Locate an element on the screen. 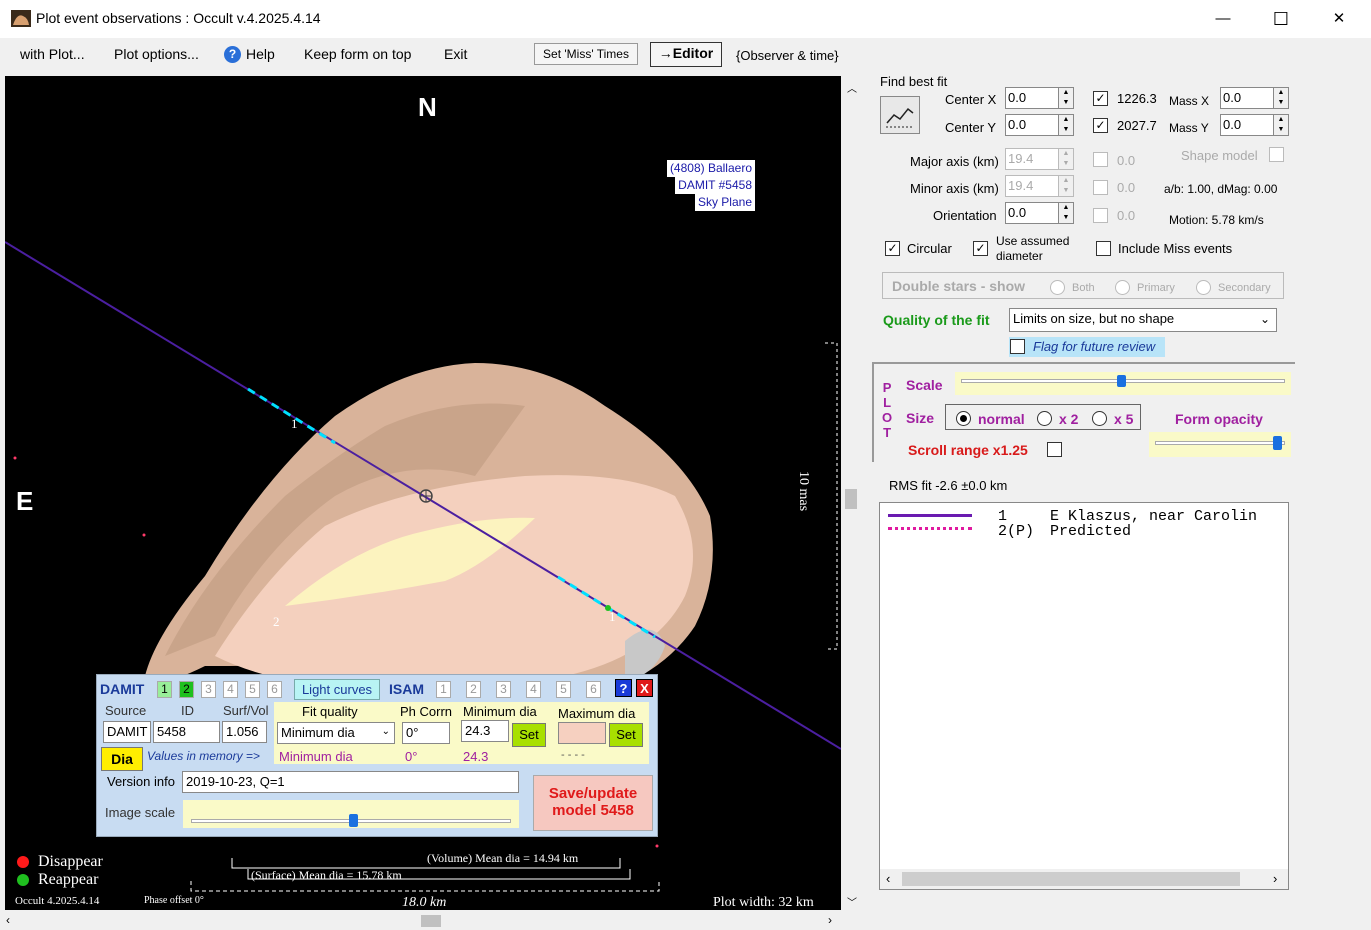 This screenshot has height=930, width=1371. min-dia-field: 24.3 is located at coordinates (485, 731).